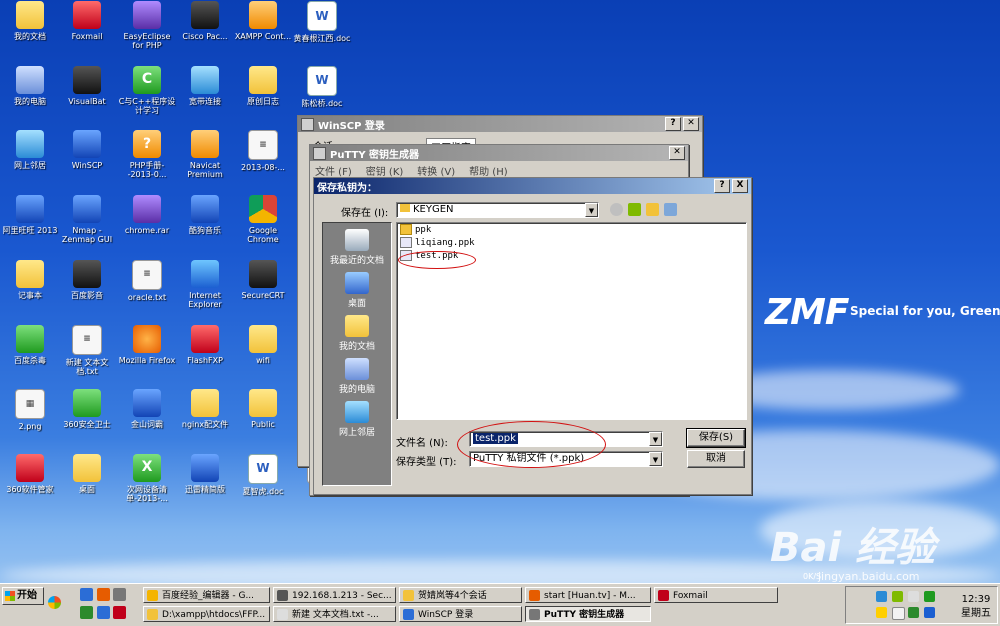 The image size is (1000, 626). I want to click on desktop-icon-item: 阿里旺旺 2013, so click(30, 215).